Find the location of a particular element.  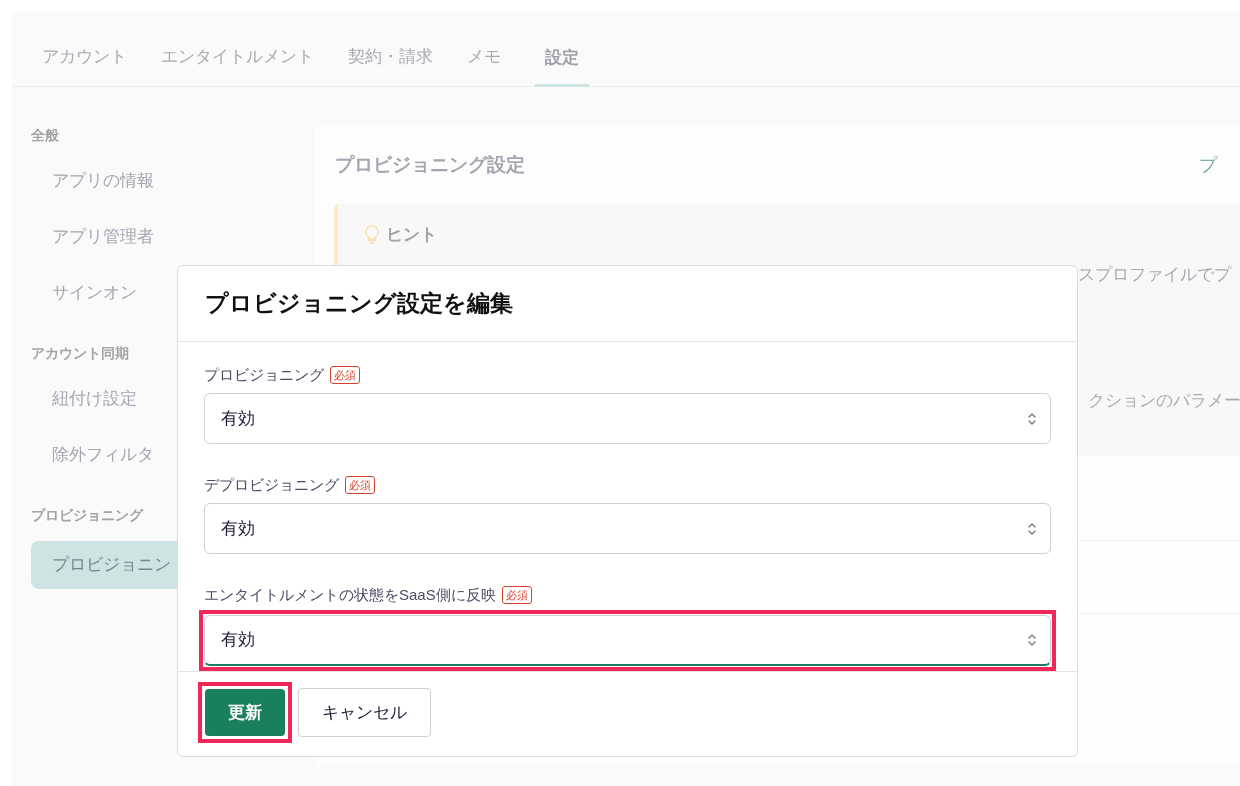

panel-title: プロビジョニング設定 is located at coordinates (430, 164).